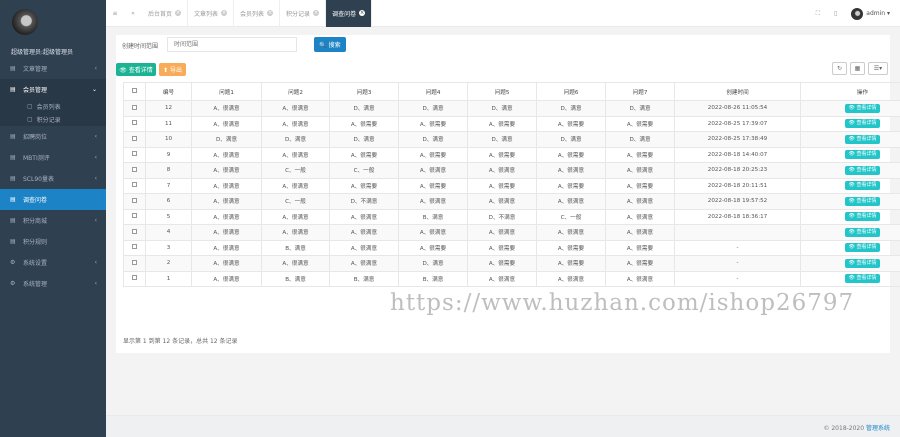 This screenshot has width=900, height=437. What do you see at coordinates (53, 283) in the screenshot?
I see `sidebar-item-system-admin: ⚙ 系统管理 ‹` at bounding box center [53, 283].